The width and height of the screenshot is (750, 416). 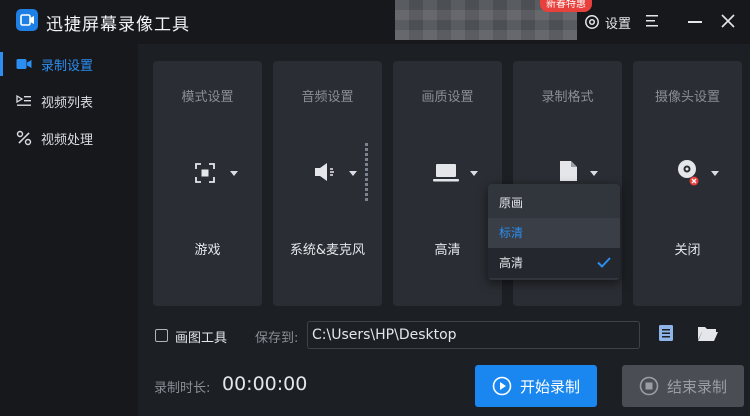 I want to click on audio-level-meter, so click(x=367, y=173).